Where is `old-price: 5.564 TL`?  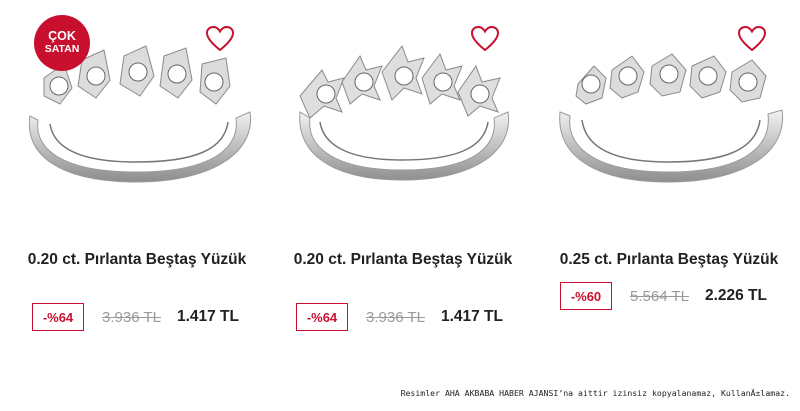 old-price: 5.564 TL is located at coordinates (659, 296).